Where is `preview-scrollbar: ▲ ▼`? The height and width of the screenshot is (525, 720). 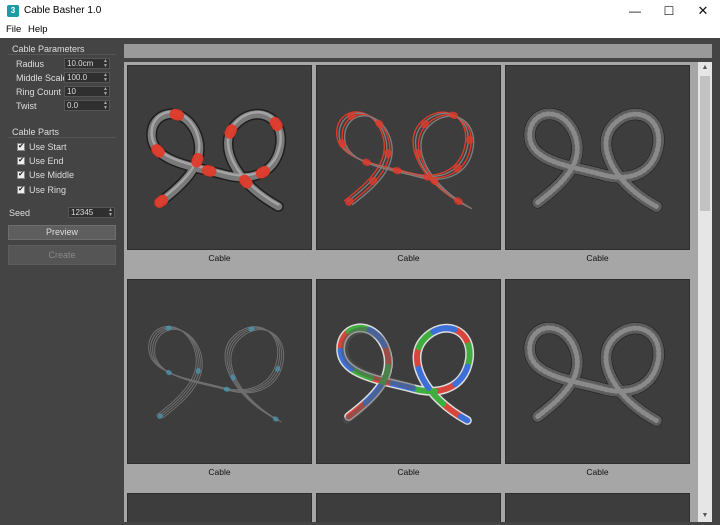
preview-scrollbar: ▲ ▼ is located at coordinates (705, 292).